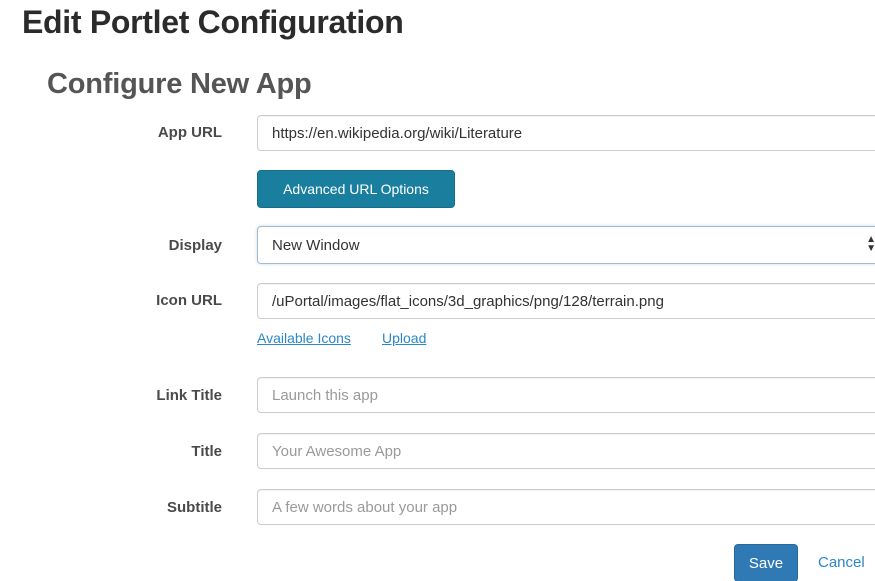  Describe the element at coordinates (404, 338) in the screenshot. I see `upload-link: Upload` at that location.